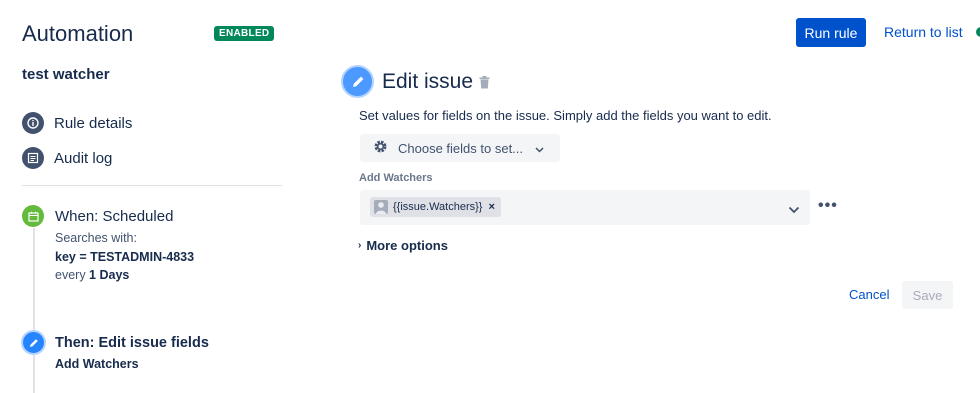 The width and height of the screenshot is (980, 393). I want to click on watcher-chip-label: {{issue.Watchers}}, so click(438, 207).